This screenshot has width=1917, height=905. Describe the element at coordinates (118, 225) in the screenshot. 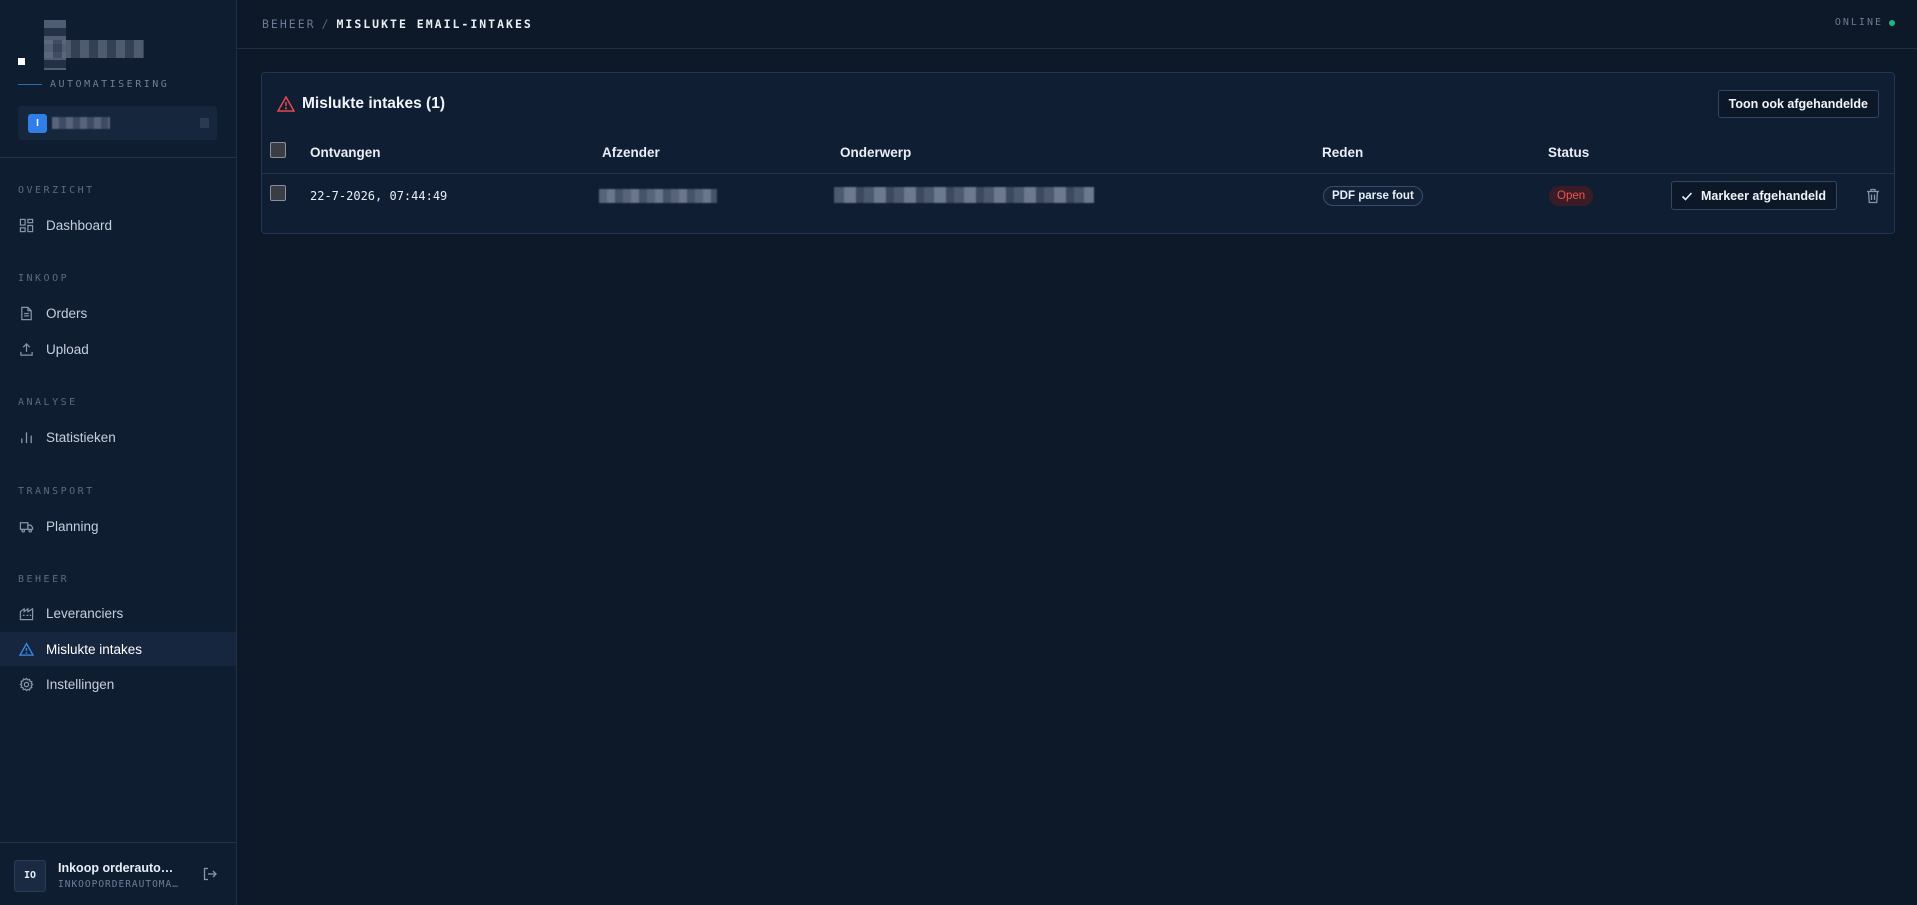

I see `sidebar-item-dashboard: Dashboard` at that location.